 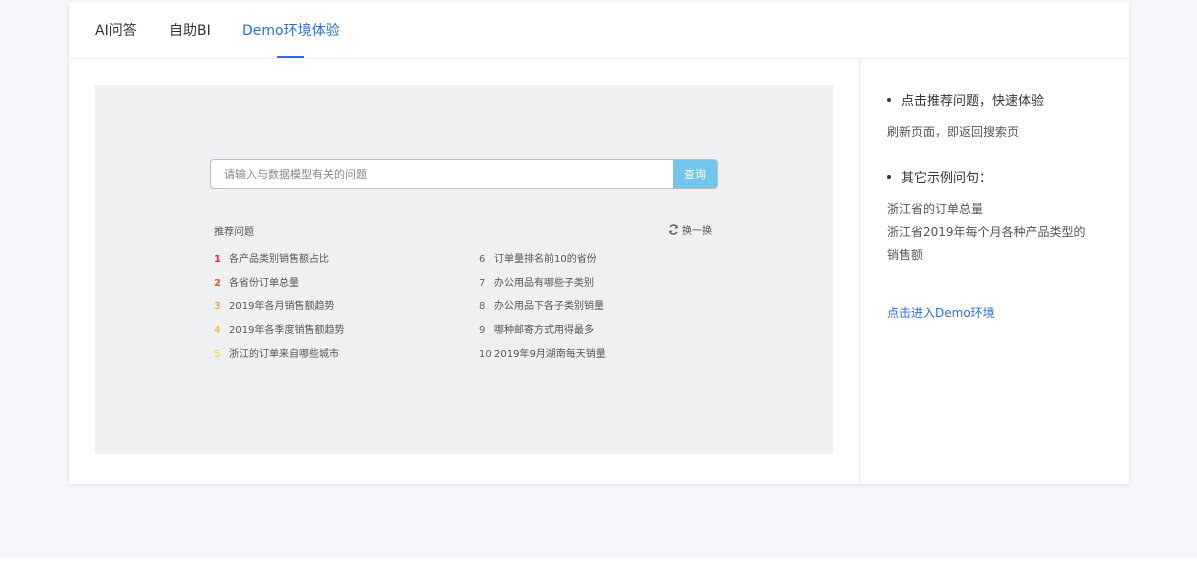 I want to click on question-text: 2019年各季度销售额趋势, so click(x=287, y=330).